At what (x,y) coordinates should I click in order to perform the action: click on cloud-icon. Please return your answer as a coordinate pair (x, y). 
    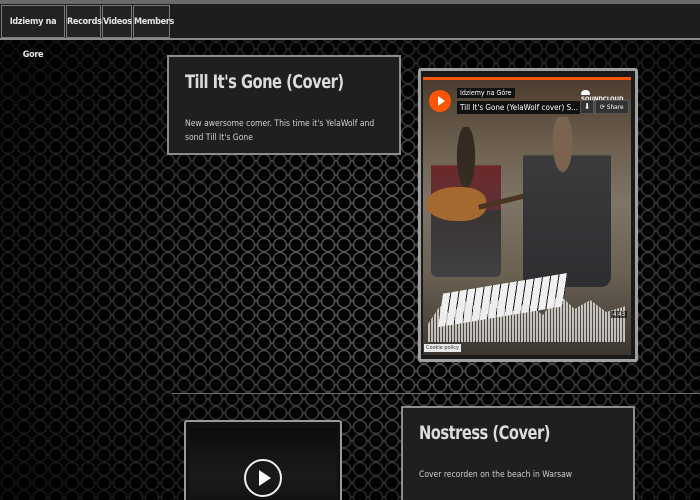
    Looking at the image, I should click on (585, 92).